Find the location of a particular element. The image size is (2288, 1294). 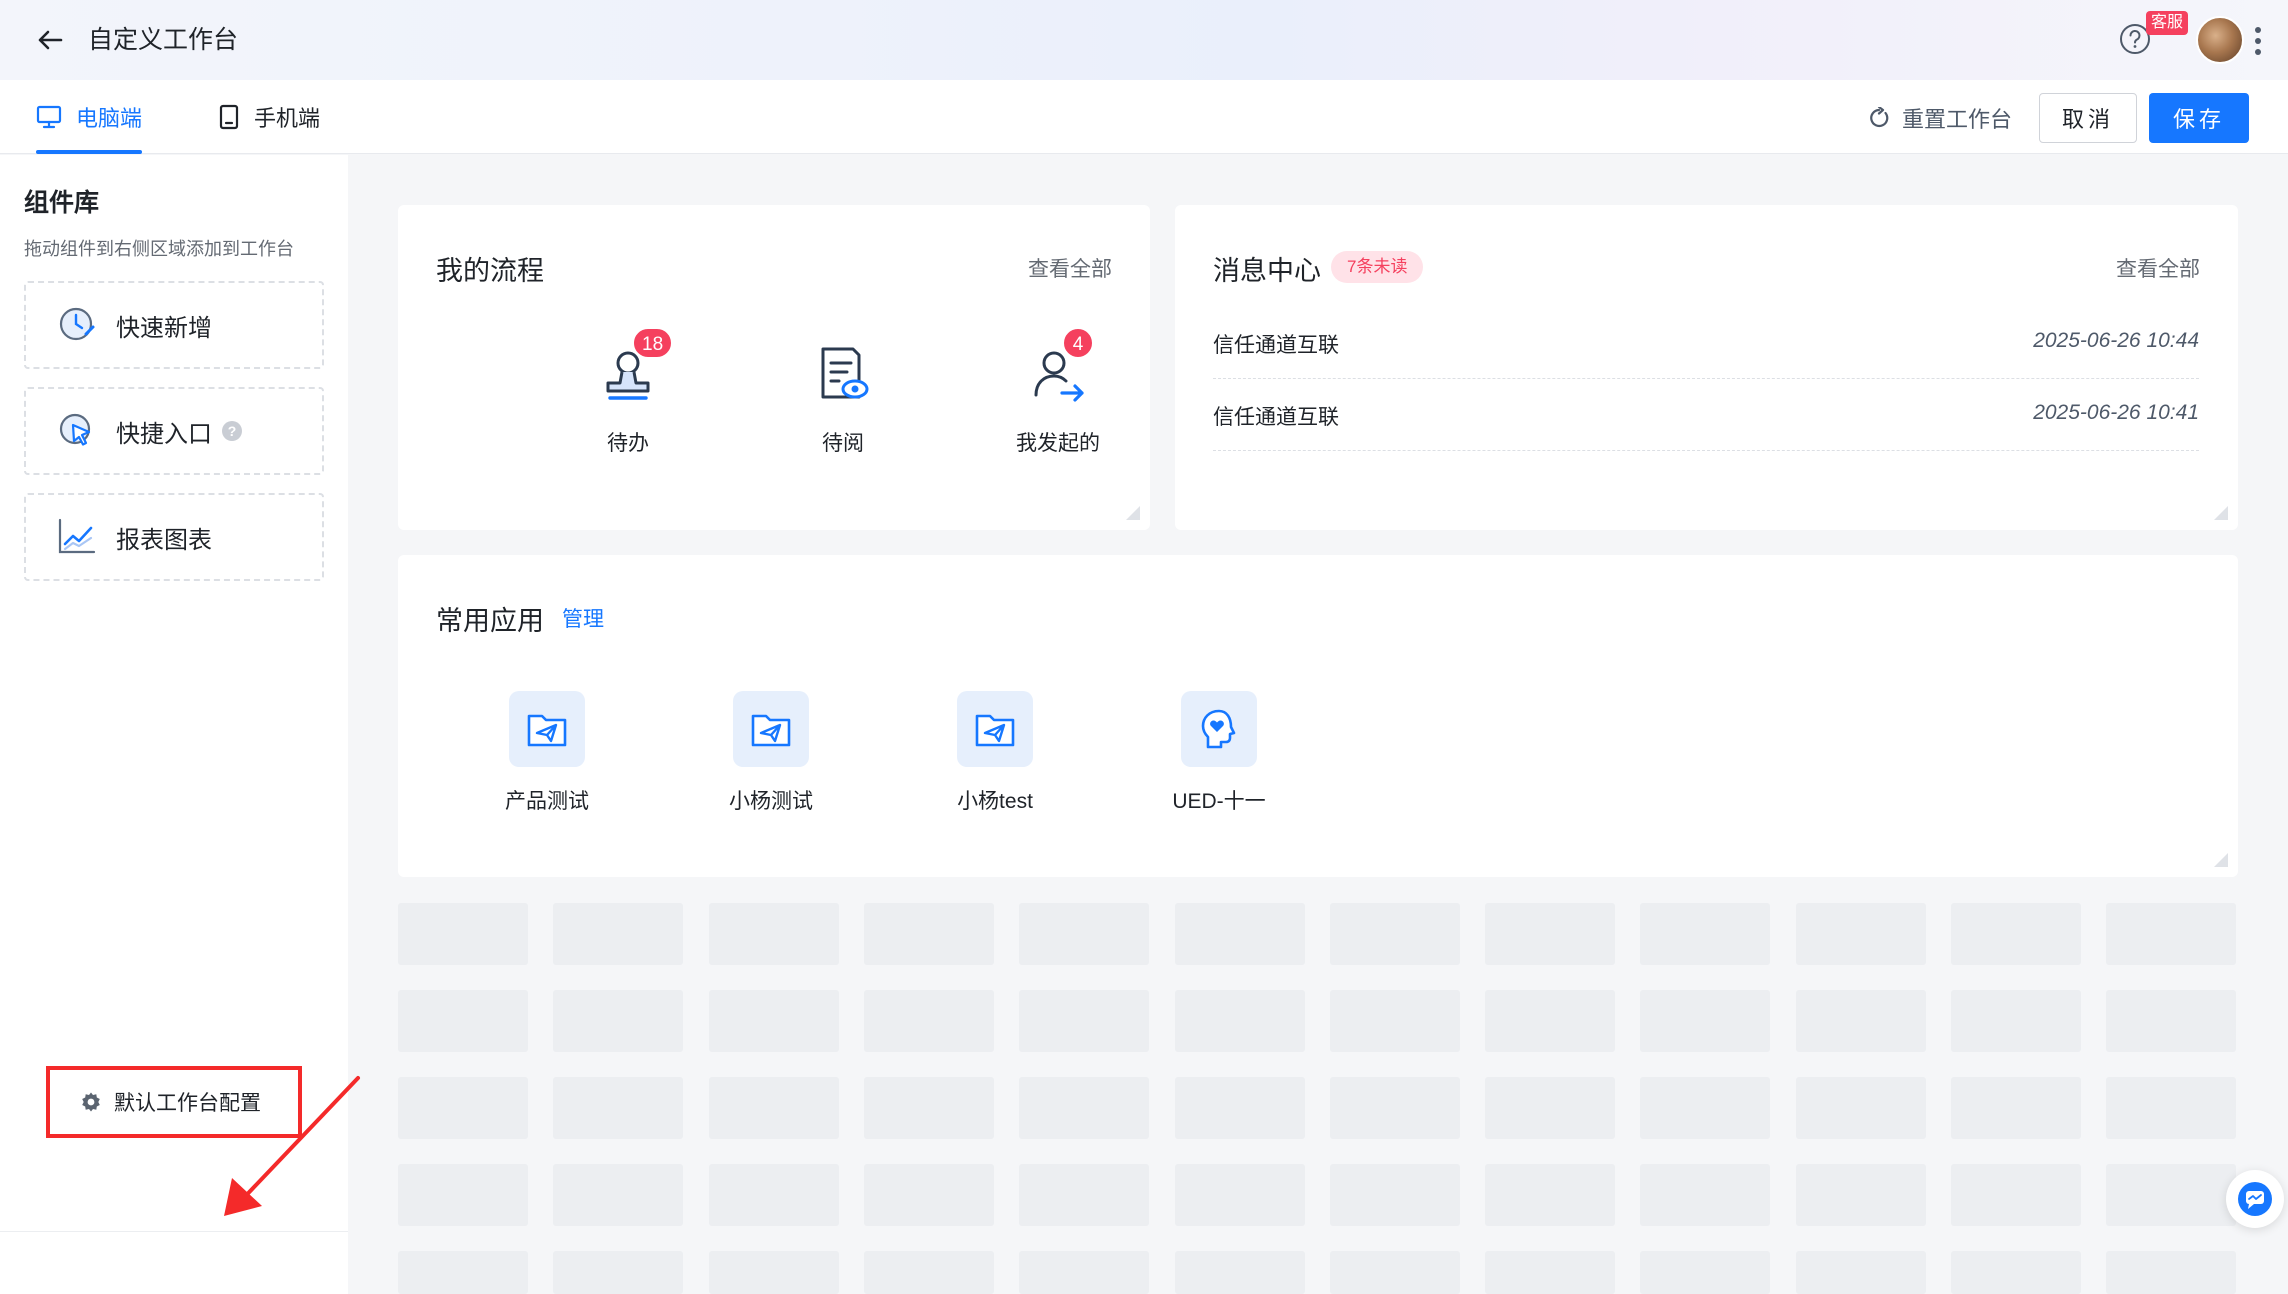

more-vertical-icon is located at coordinates (2258, 41).